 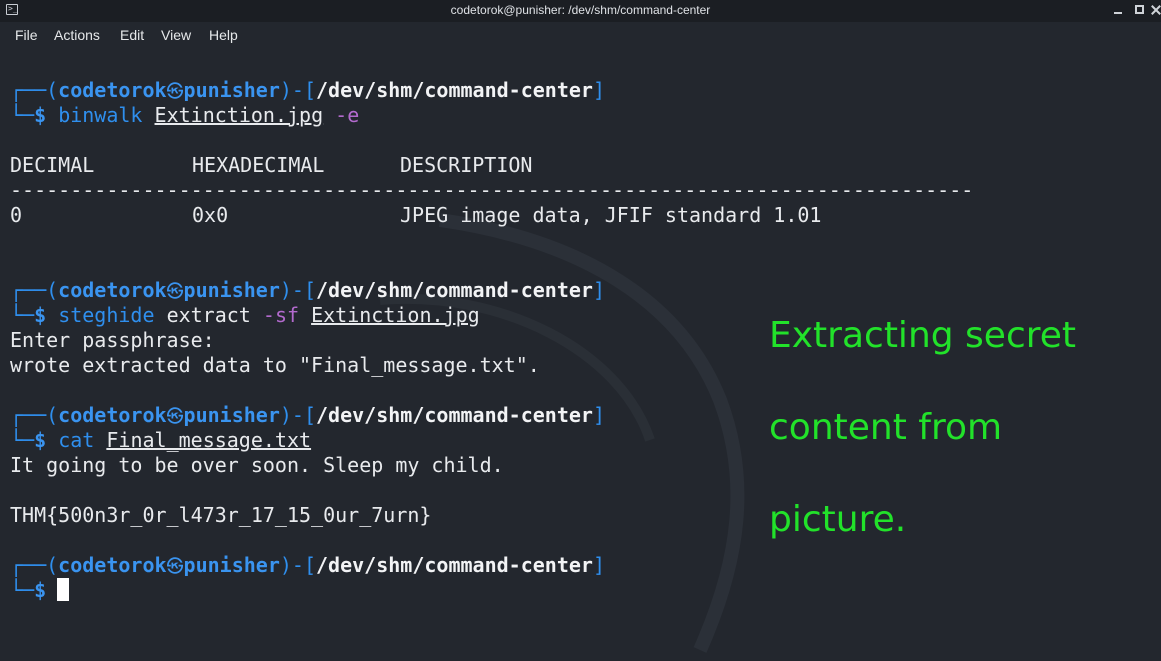 I want to click on menu-file: File, so click(x=26, y=35).